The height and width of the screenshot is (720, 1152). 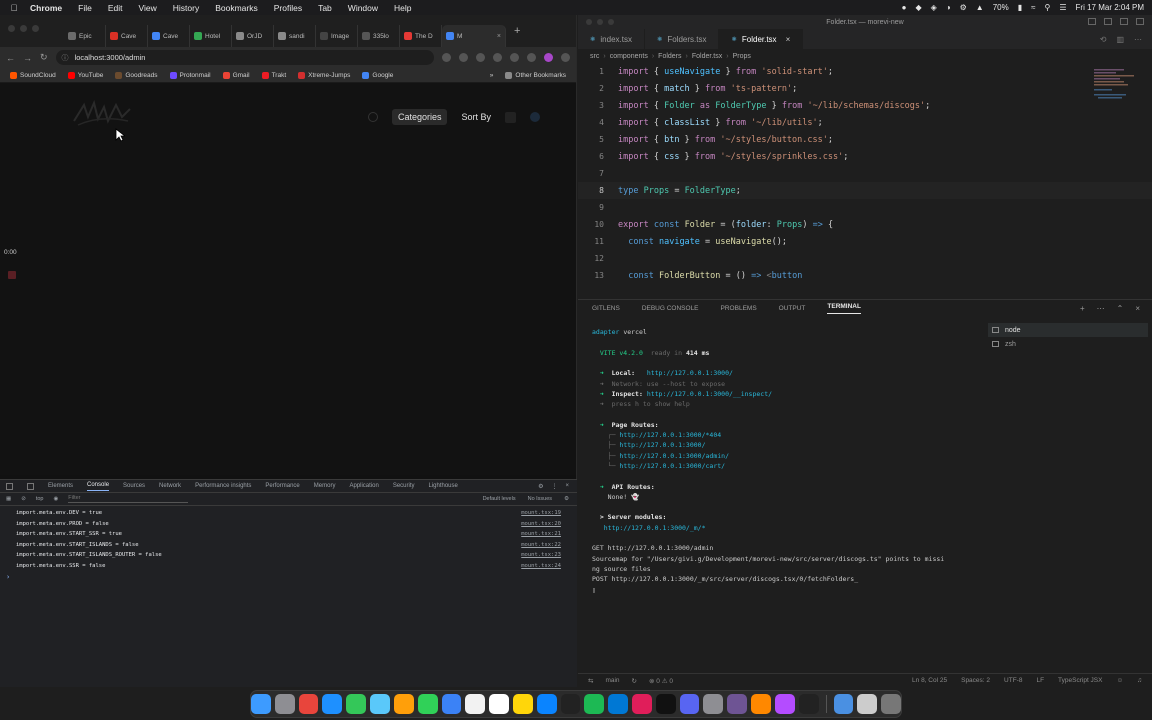 What do you see at coordinates (540, 499) in the screenshot?
I see `issues-button: No Issues` at bounding box center [540, 499].